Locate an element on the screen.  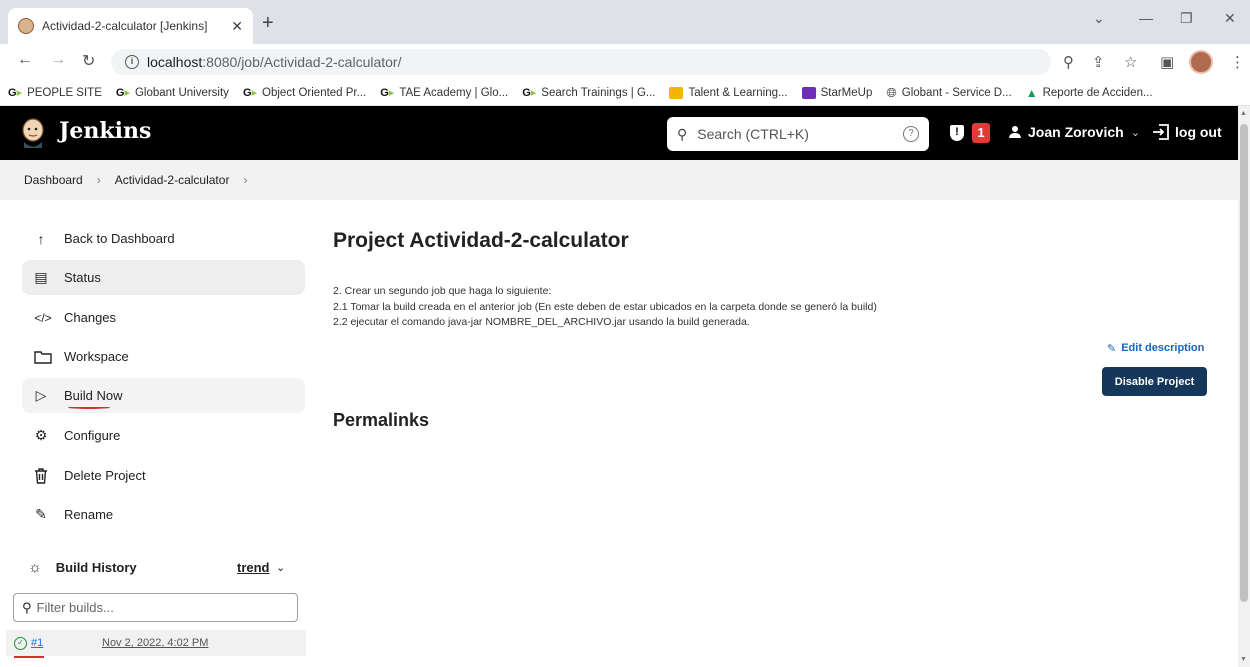
user-menu: Joan Zorovich ⌄ is located at coordinates (1074, 132).